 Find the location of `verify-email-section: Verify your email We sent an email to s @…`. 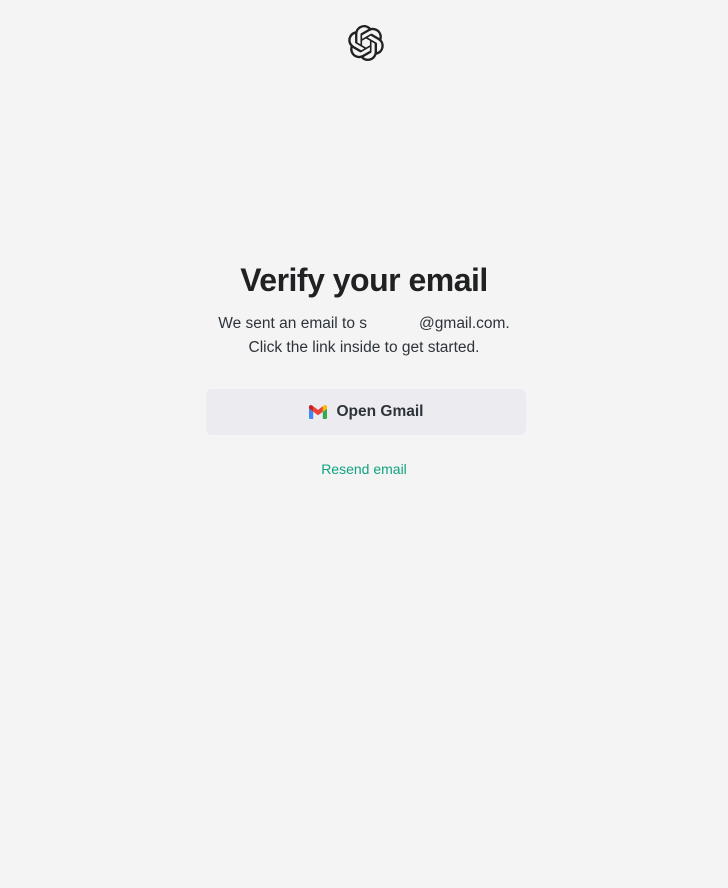

verify-email-section: Verify your email We sent an email to s @… is located at coordinates (364, 310).